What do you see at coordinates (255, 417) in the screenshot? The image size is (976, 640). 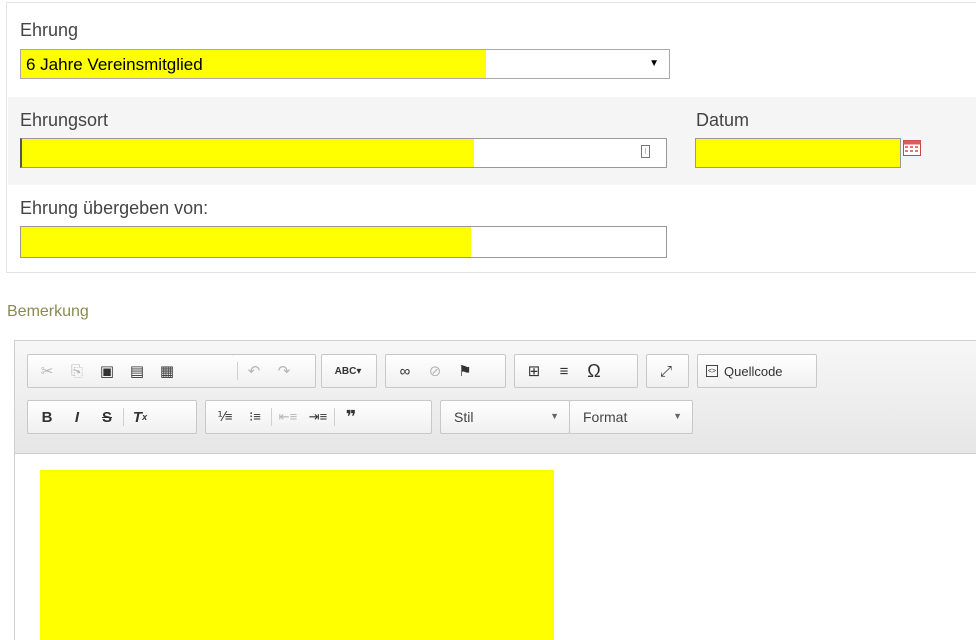 I see `bulleted-list-icon: ⁝≡` at bounding box center [255, 417].